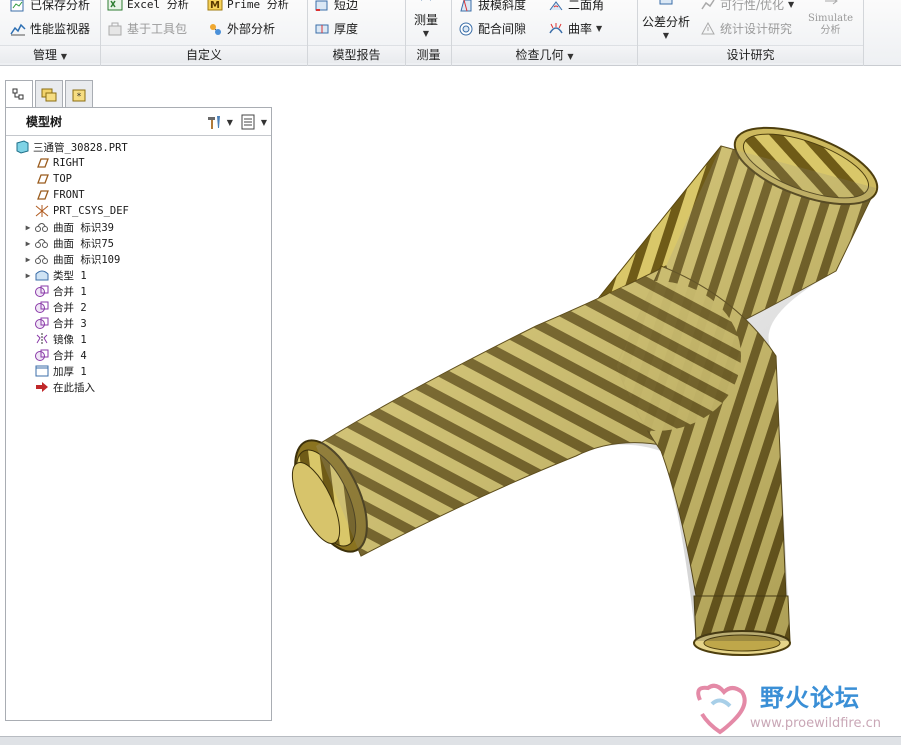  Describe the element at coordinates (428, 54) in the screenshot. I see `group-label-measure: 测量` at that location.